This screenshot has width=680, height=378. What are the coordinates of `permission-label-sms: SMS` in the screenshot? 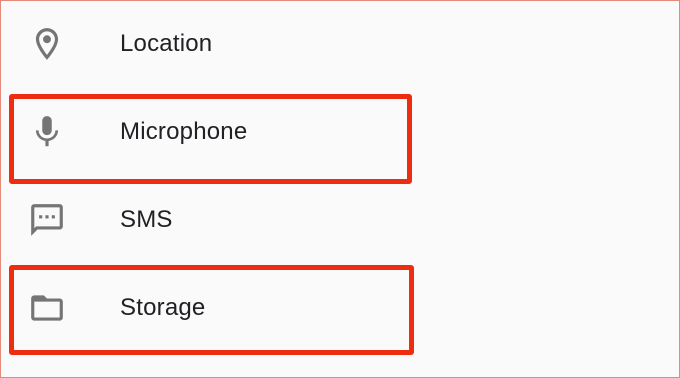 It's located at (146, 219).